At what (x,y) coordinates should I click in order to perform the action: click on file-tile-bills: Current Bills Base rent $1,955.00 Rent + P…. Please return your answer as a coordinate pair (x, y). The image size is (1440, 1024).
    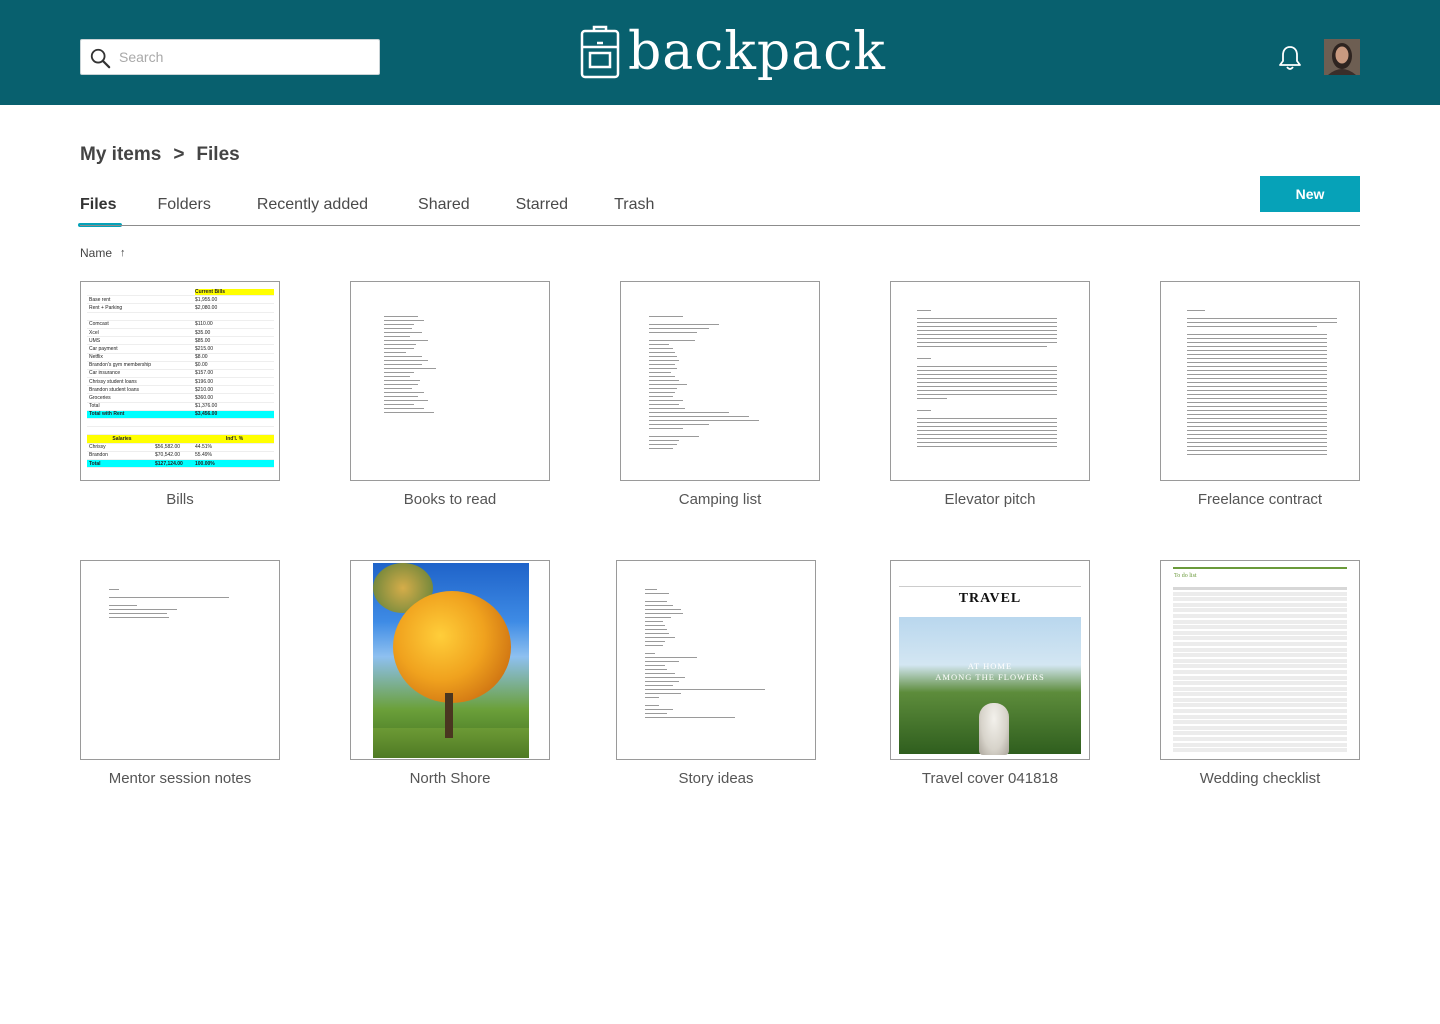
    Looking at the image, I should click on (180, 394).